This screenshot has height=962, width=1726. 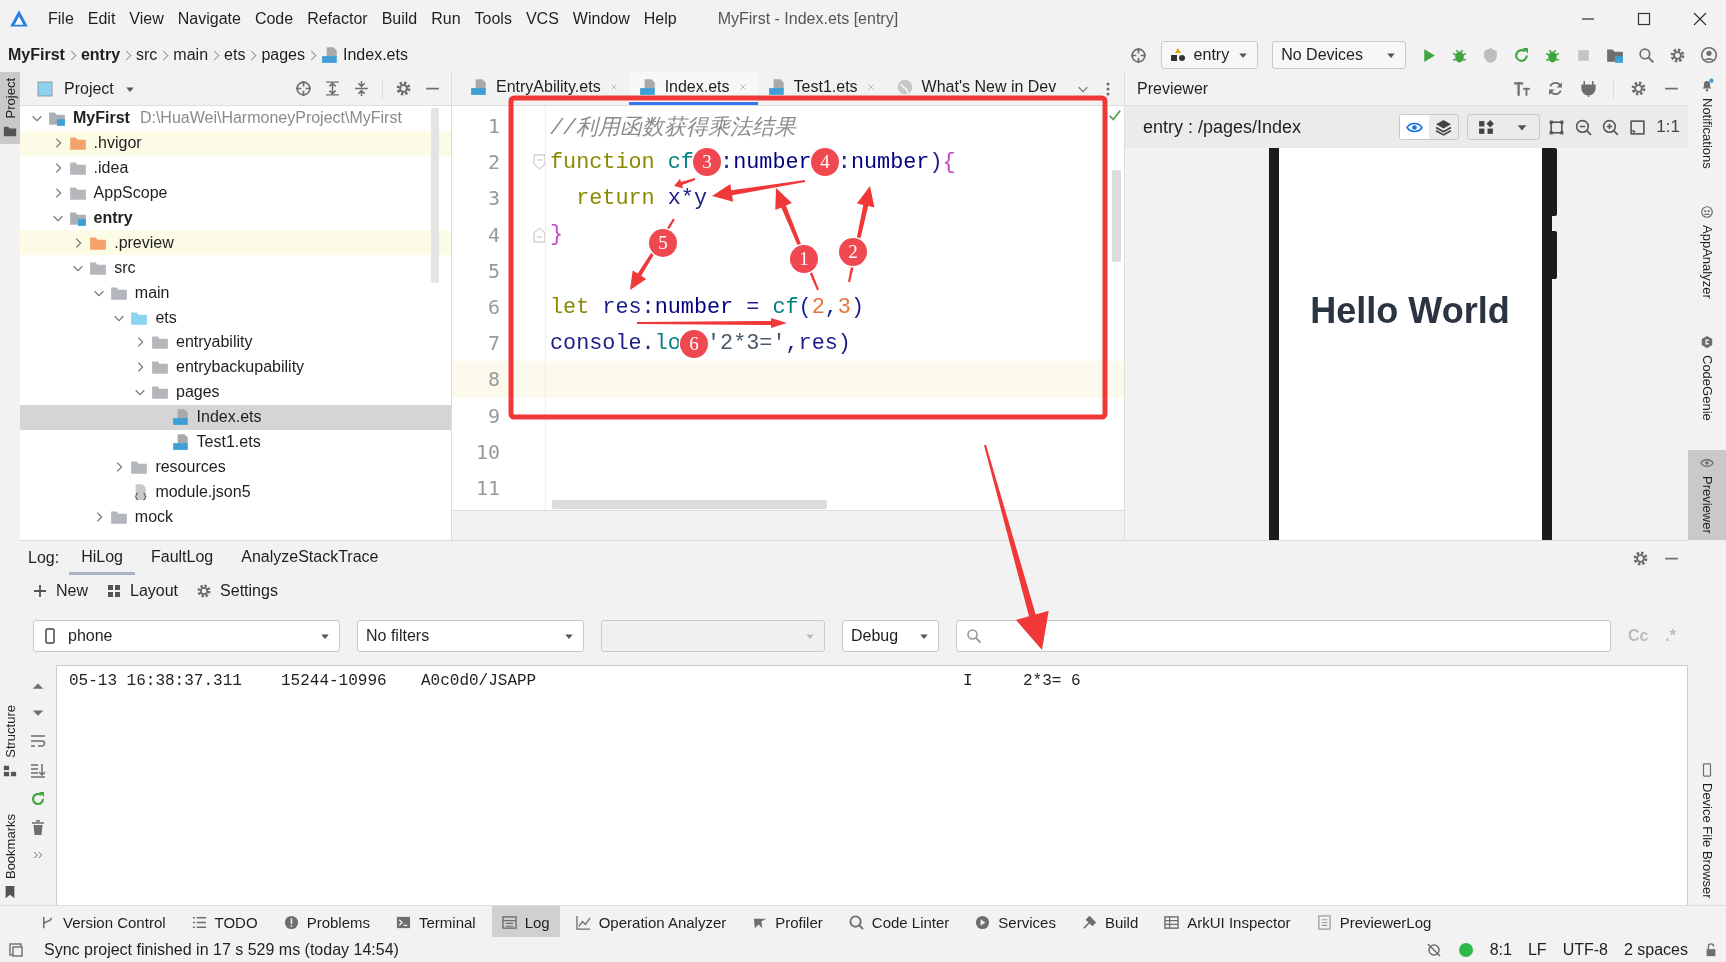 I want to click on menu-item: Build, so click(x=399, y=19).